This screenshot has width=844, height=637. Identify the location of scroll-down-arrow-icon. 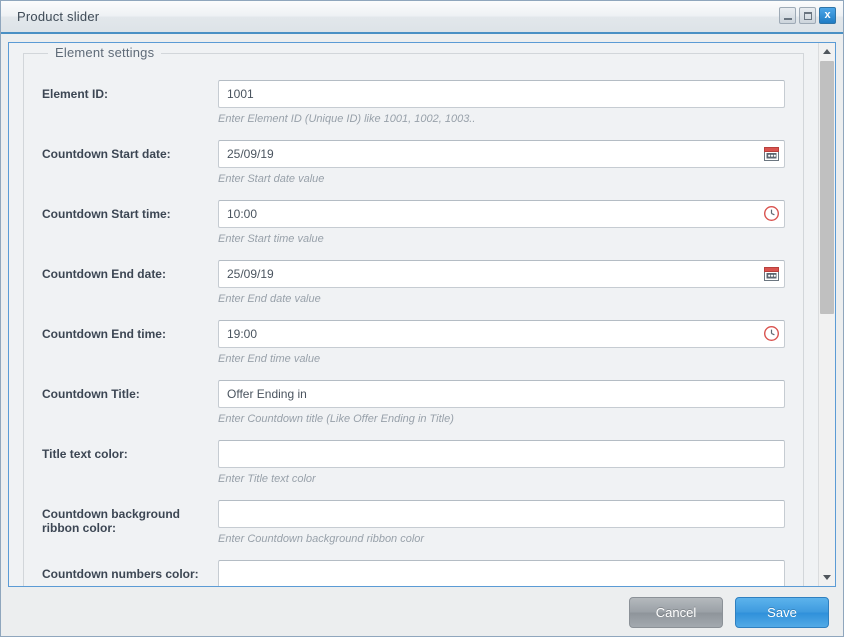
(827, 577).